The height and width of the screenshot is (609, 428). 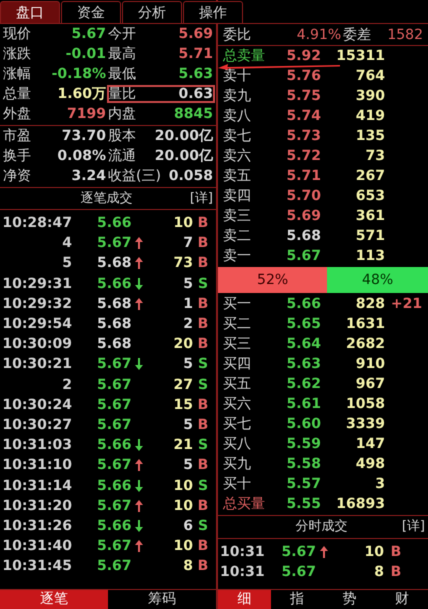 What do you see at coordinates (237, 35) in the screenshot?
I see `field-label: 委比` at bounding box center [237, 35].